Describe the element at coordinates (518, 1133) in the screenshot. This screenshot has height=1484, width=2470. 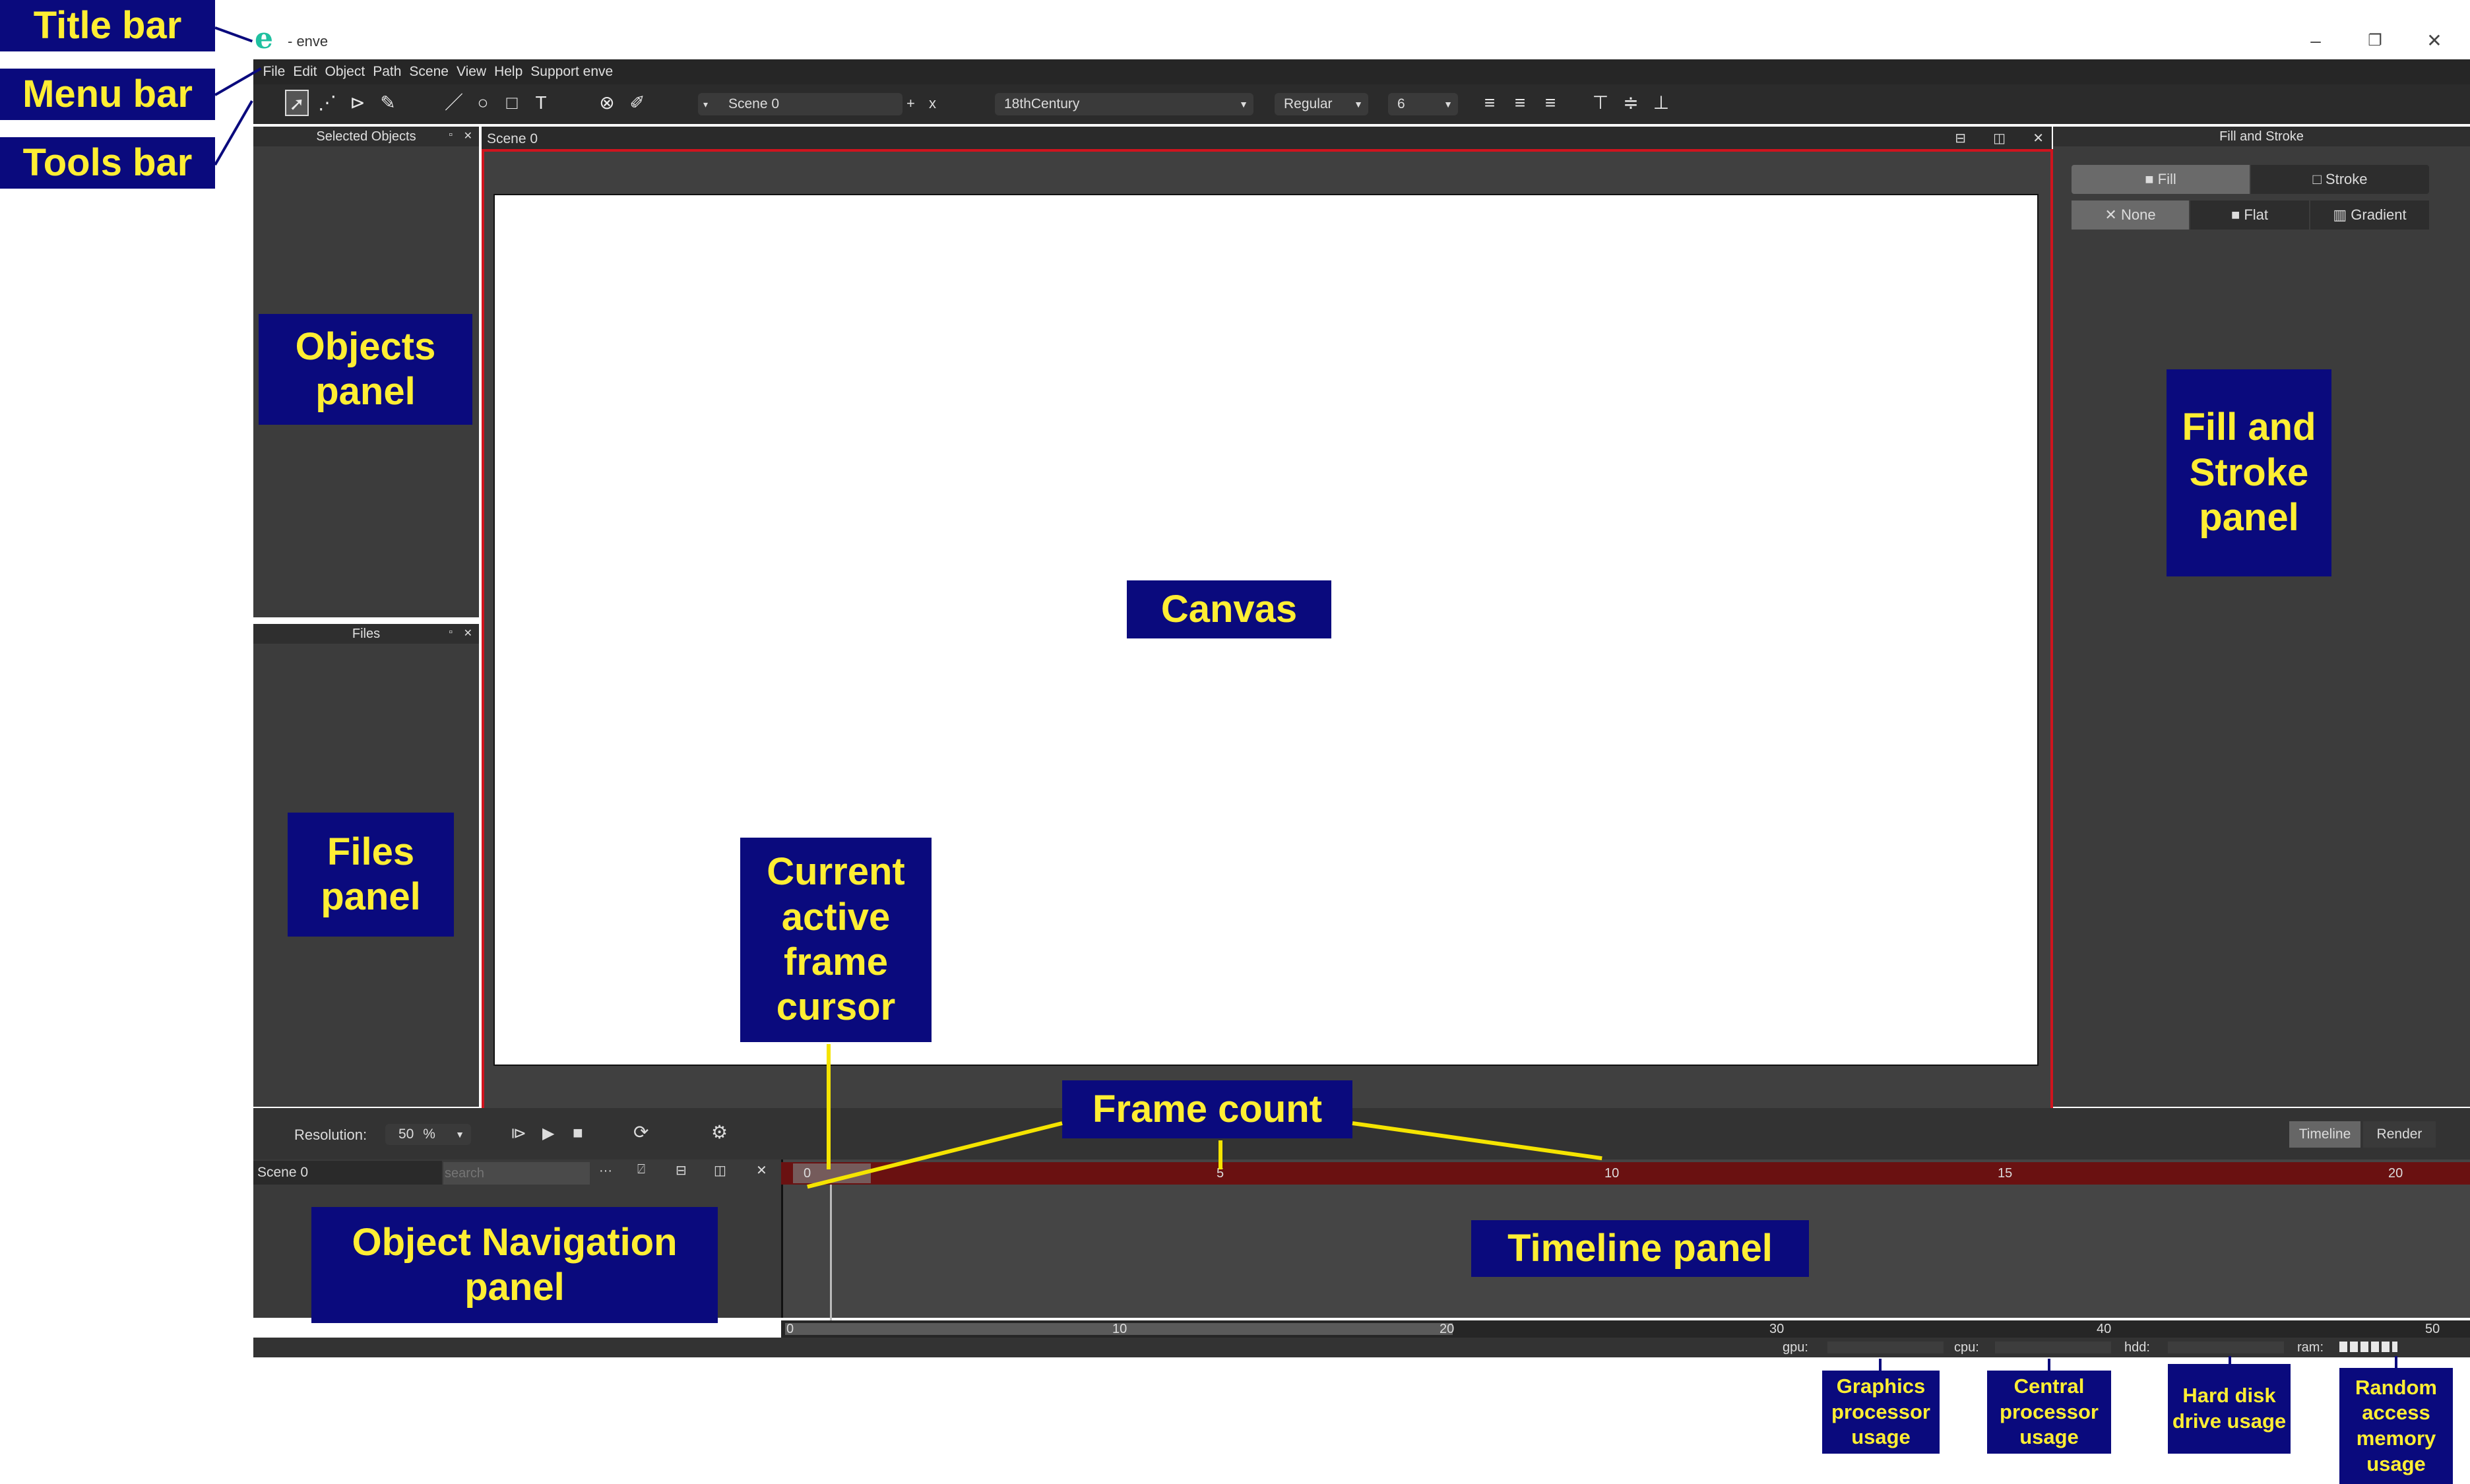
I see `play-from-start-icon: ⧐` at that location.